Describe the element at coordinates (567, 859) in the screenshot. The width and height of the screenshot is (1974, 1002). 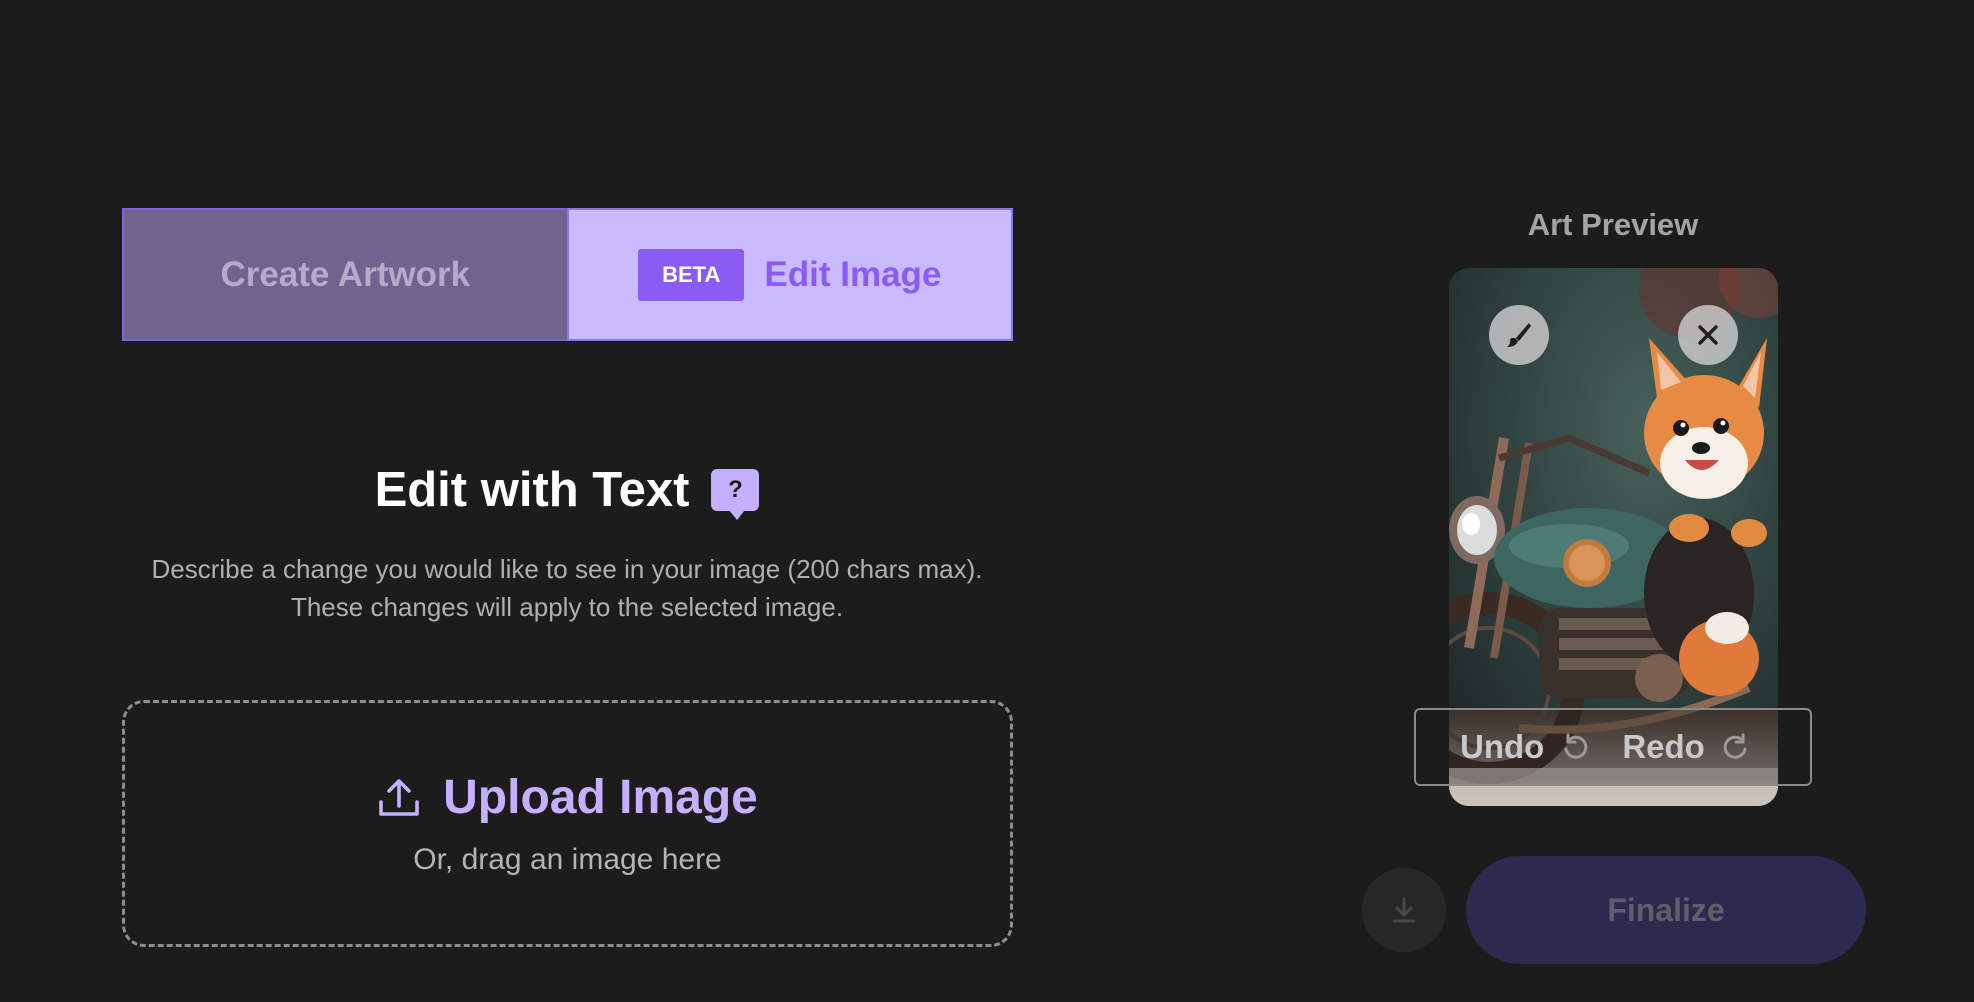
I see `upload-drag-hint: Or, drag an image here` at that location.